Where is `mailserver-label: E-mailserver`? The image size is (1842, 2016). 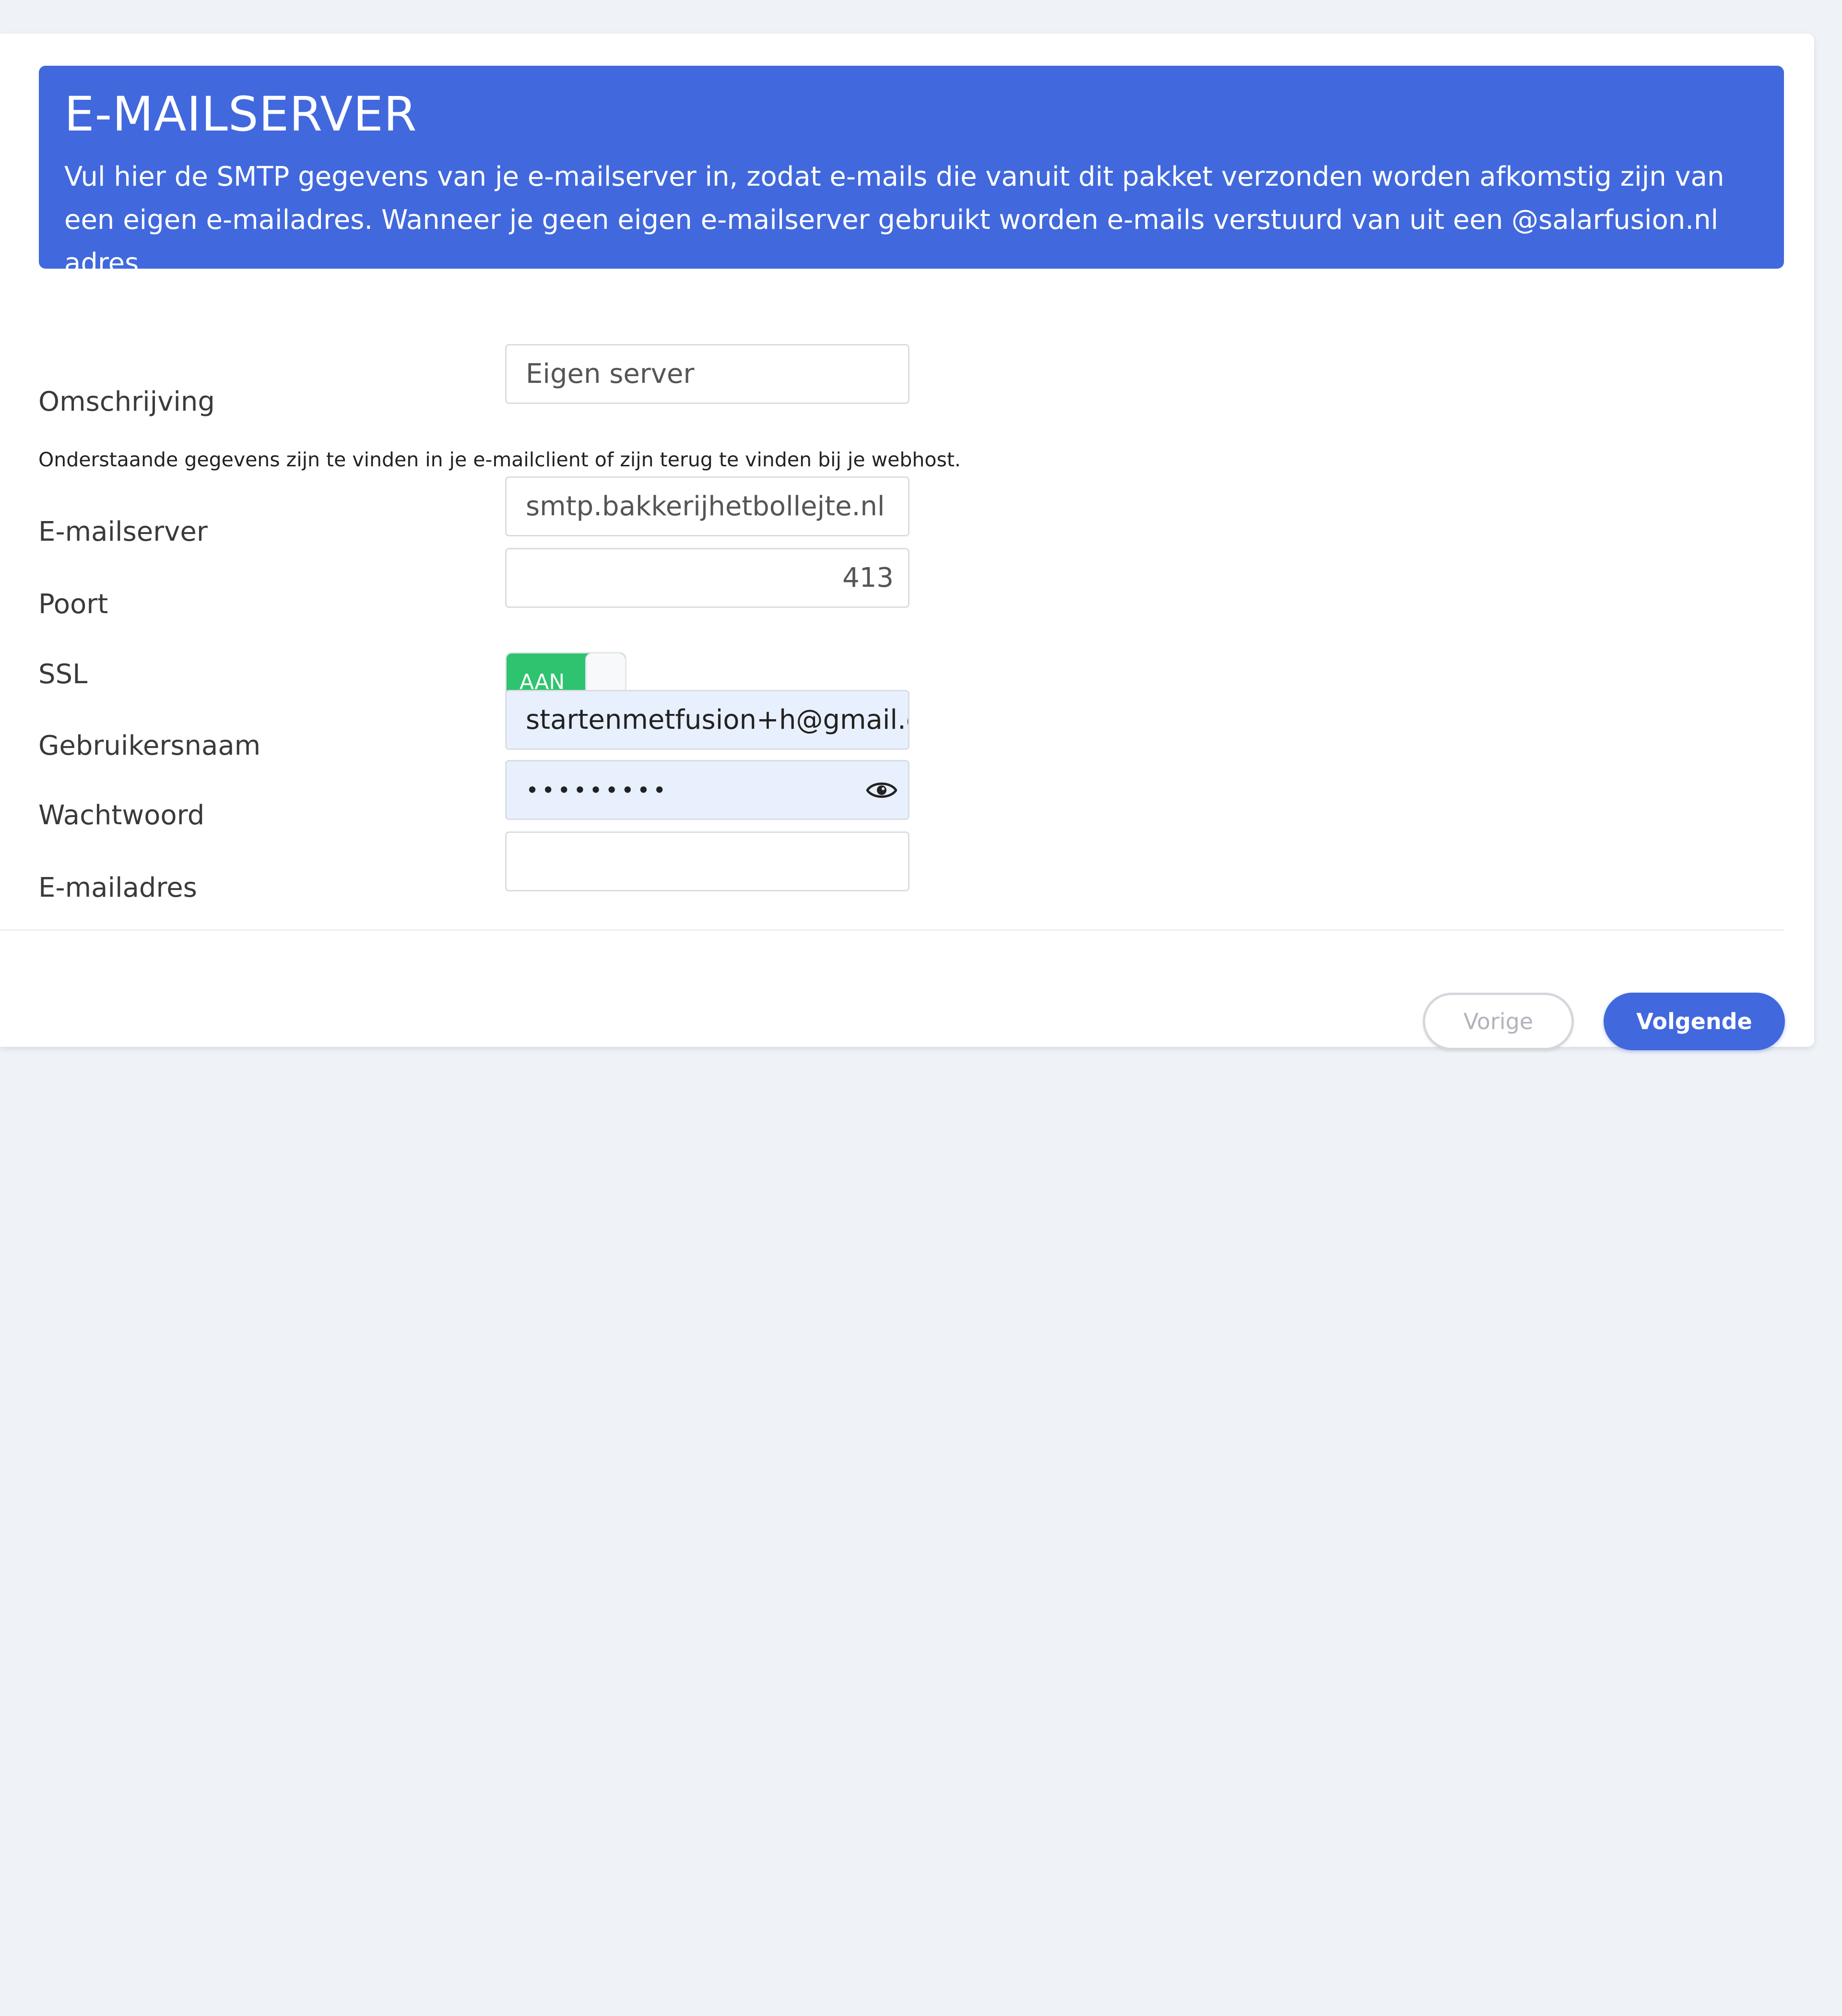
mailserver-label: E-mailserver is located at coordinates (123, 531).